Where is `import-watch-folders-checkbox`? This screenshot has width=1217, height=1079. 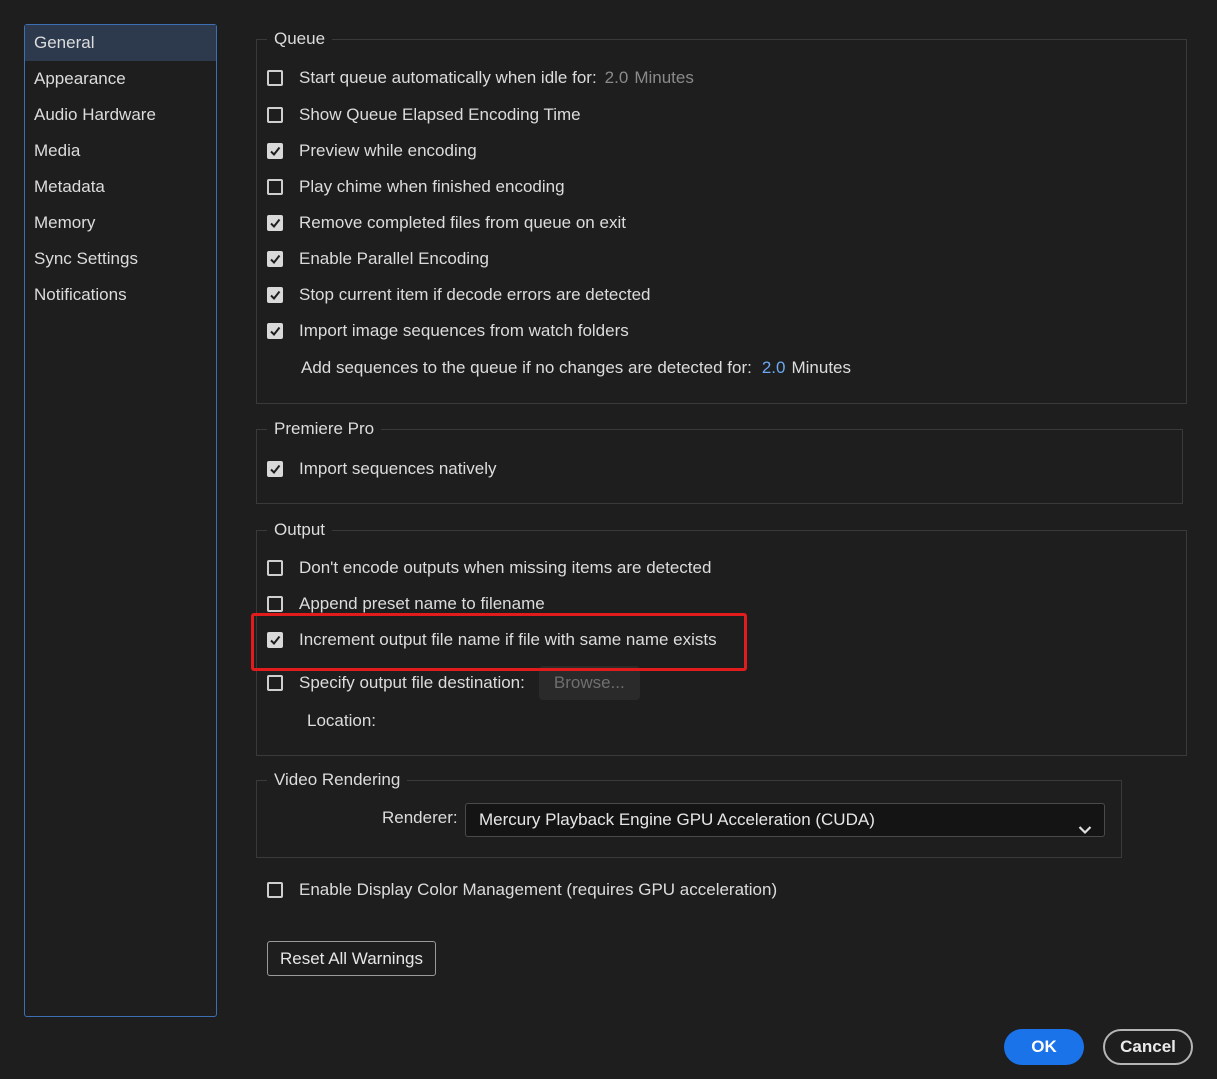 import-watch-folders-checkbox is located at coordinates (275, 331).